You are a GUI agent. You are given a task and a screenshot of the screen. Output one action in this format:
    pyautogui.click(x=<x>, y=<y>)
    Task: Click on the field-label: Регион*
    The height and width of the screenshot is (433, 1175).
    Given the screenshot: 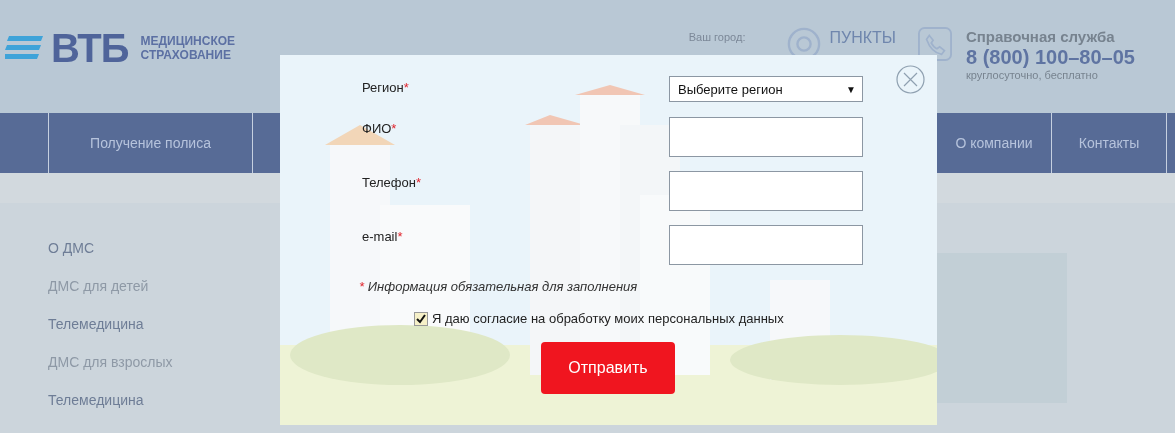 What is the action you would take?
    pyautogui.click(x=386, y=87)
    